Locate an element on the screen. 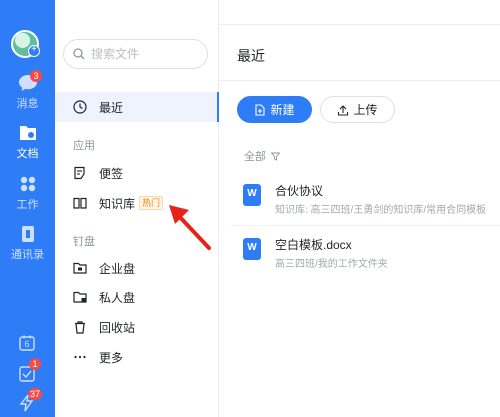 This screenshot has width=500, height=417. rail-item-messages: 消息 is located at coordinates (27, 92).